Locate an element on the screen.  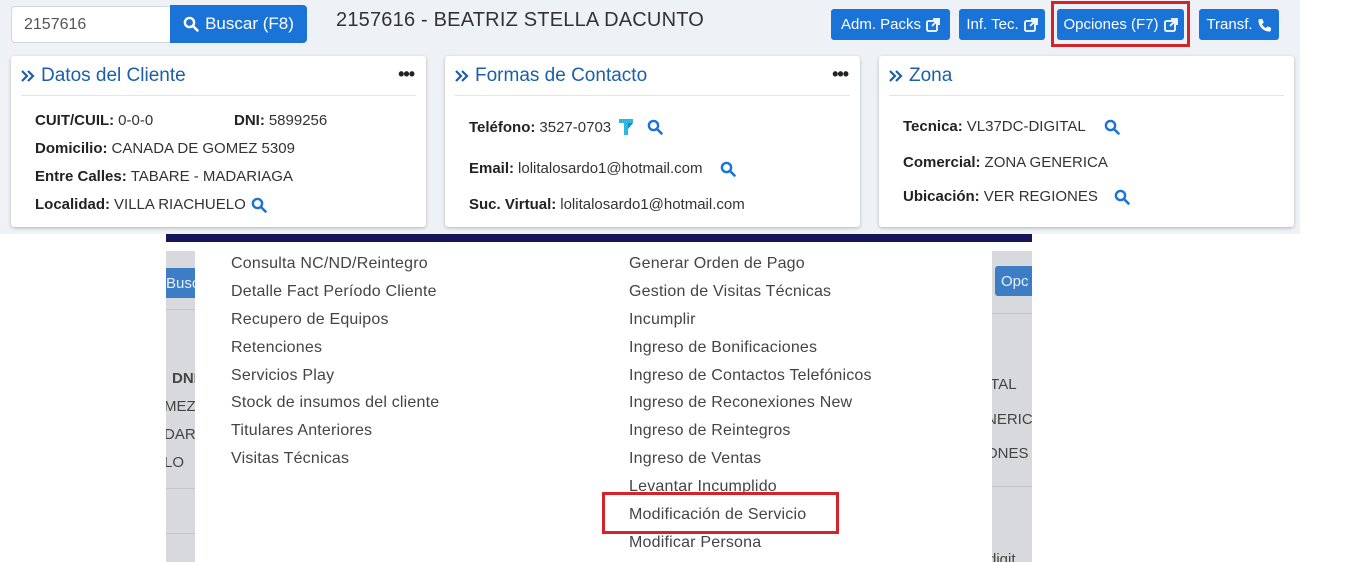
background-text: DAR is located at coordinates (180, 434).